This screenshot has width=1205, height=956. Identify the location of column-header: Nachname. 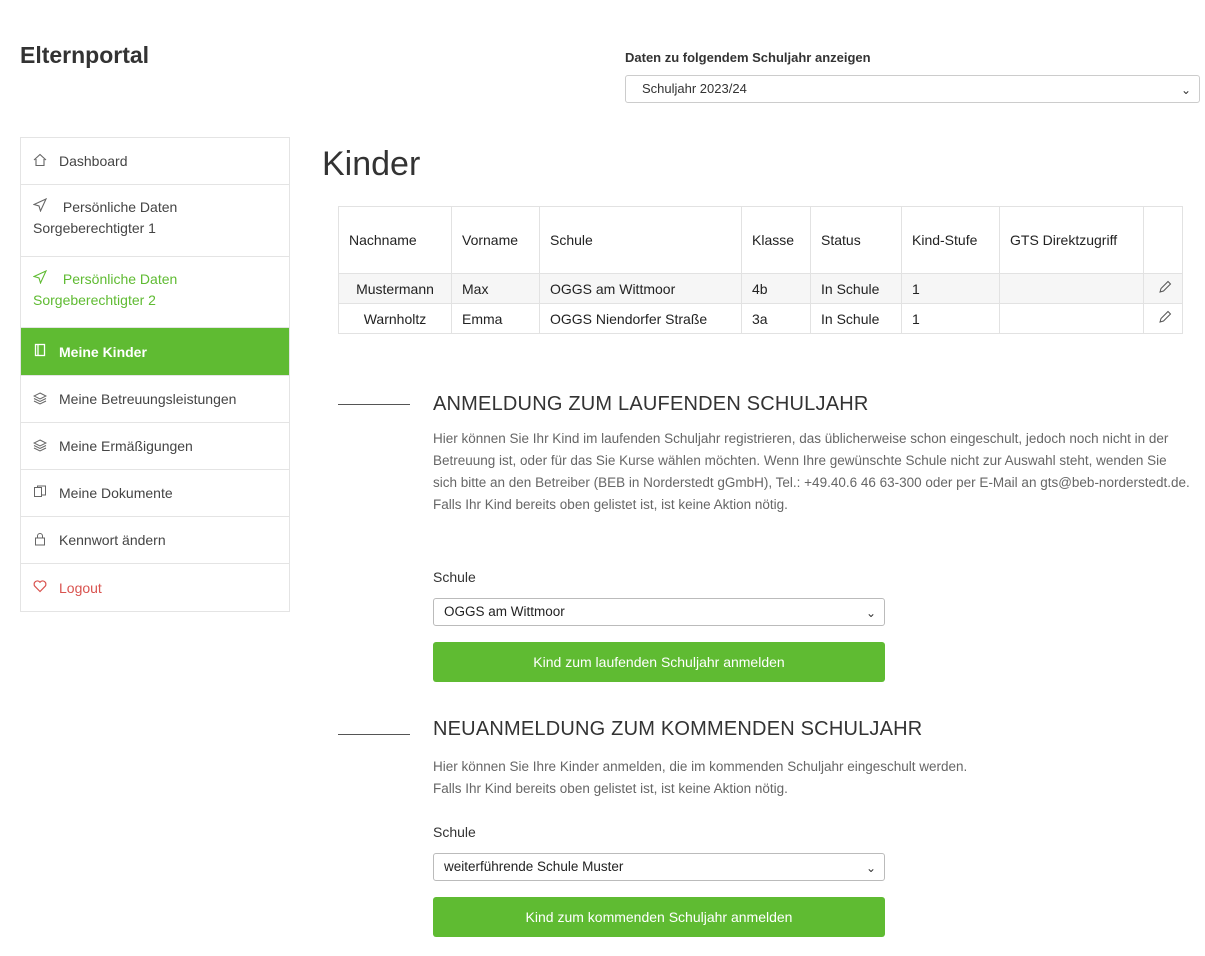
(395, 240).